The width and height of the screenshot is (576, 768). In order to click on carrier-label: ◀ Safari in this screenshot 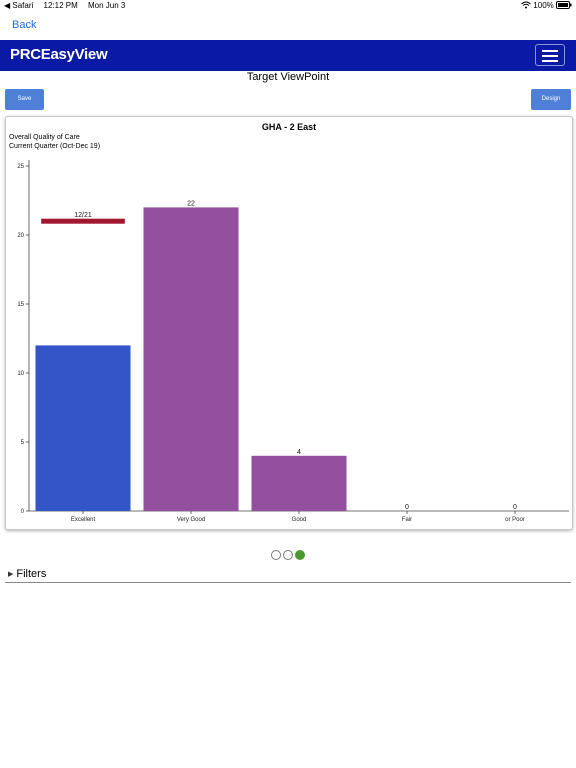, I will do `click(19, 5)`.